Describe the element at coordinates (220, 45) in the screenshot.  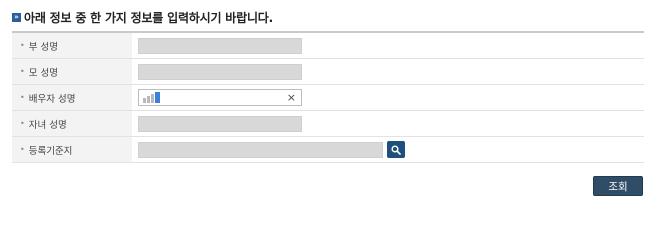
I see `father-name-input` at that location.